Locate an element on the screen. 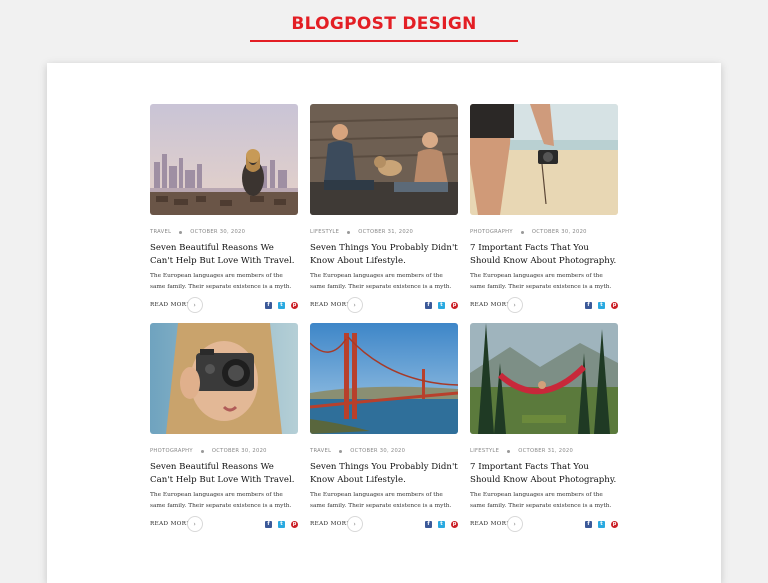 This screenshot has width=768, height=583. post-meta: LIFESTYLE OCTOBER 31, 2020 is located at coordinates (544, 451).